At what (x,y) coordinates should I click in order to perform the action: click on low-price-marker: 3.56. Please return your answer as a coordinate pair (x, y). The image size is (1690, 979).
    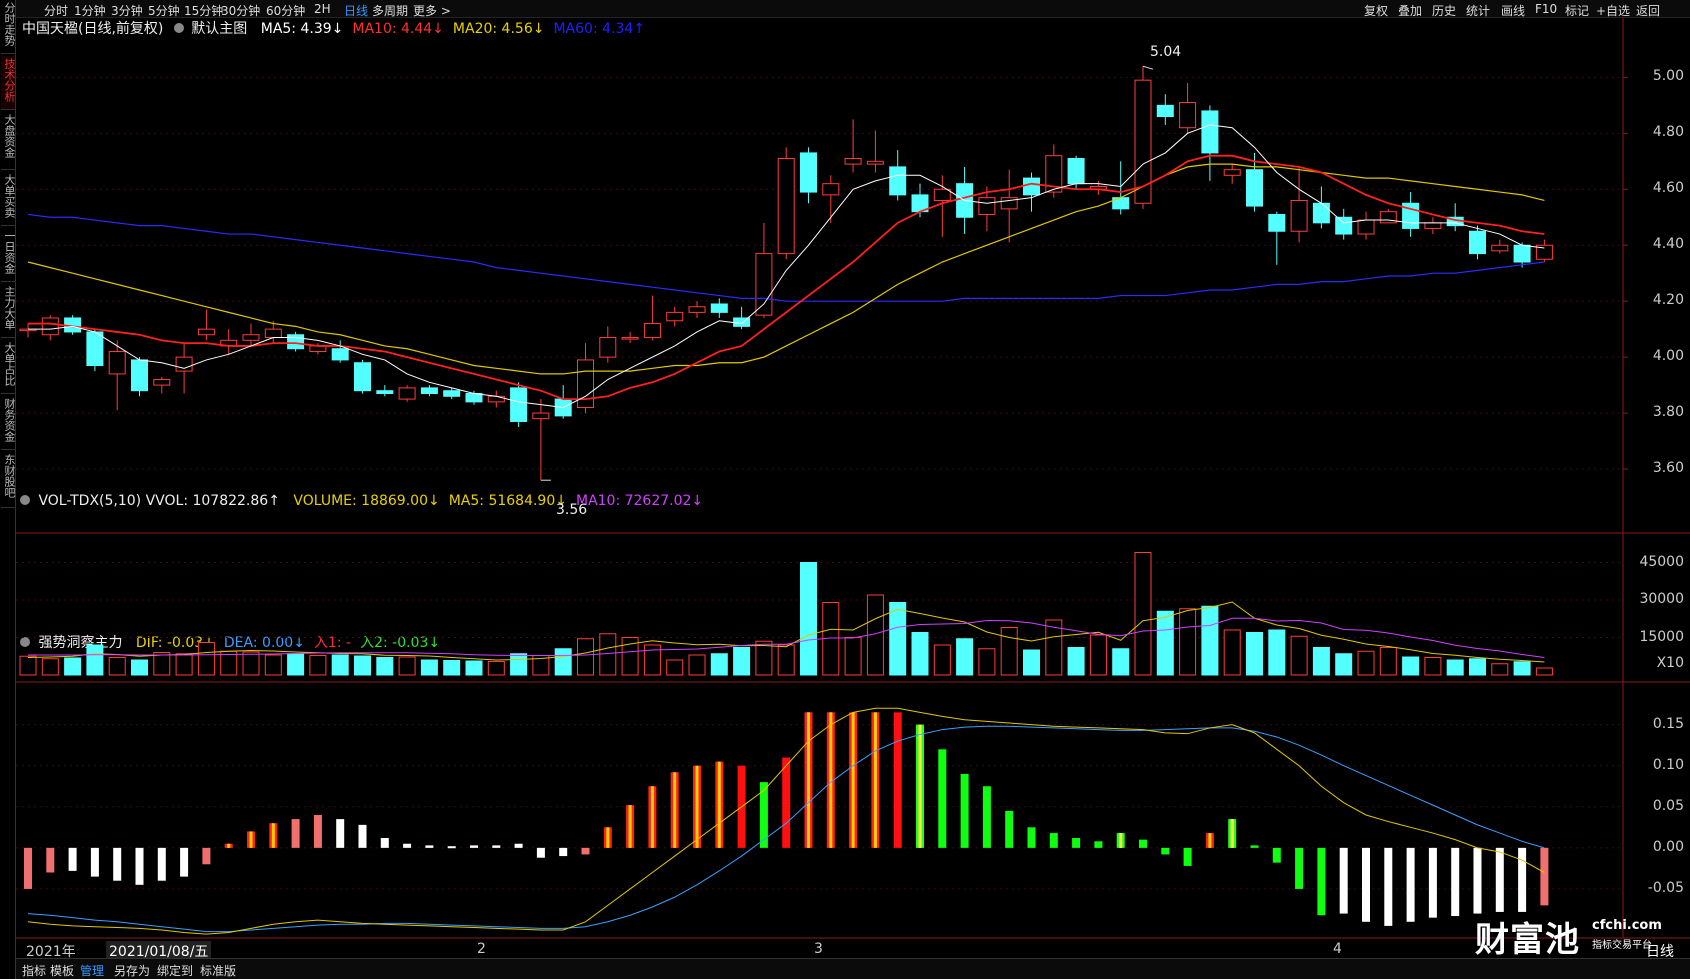
    Looking at the image, I should click on (572, 510).